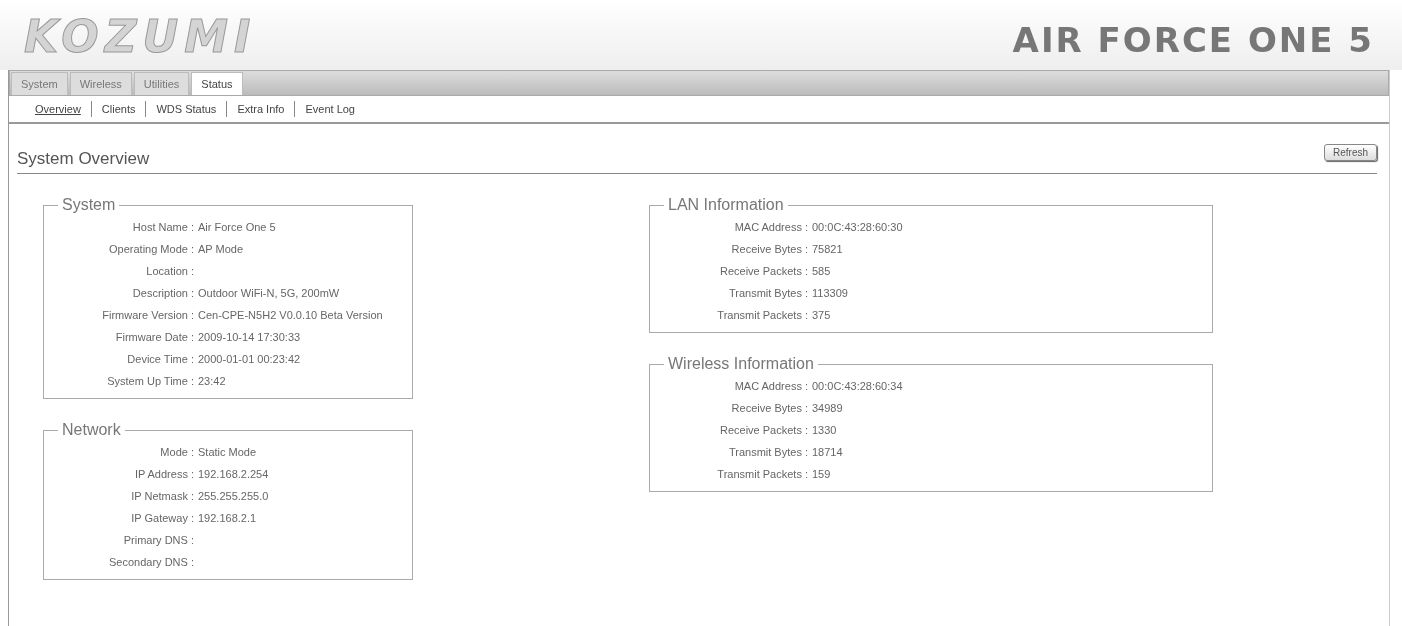  I want to click on refresh-button: Refresh, so click(1350, 152).